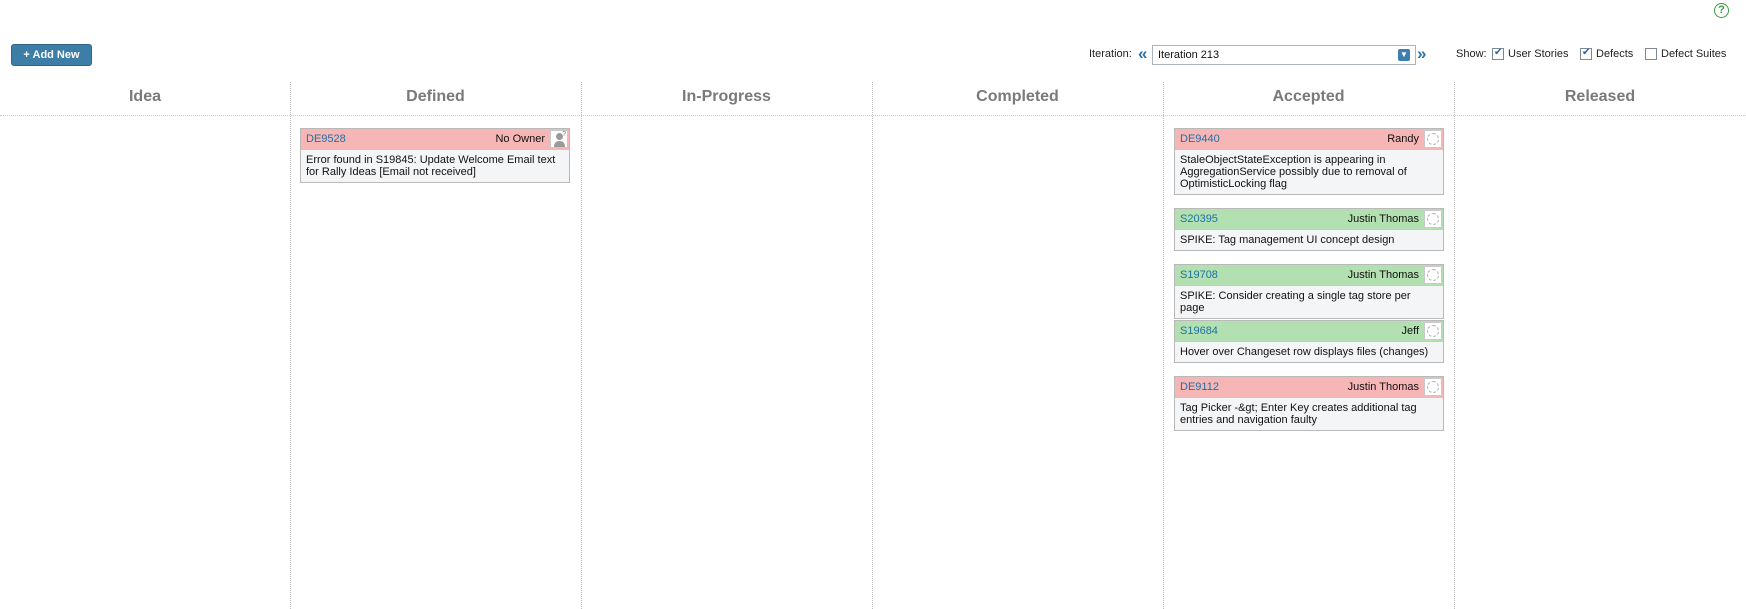 This screenshot has height=609, width=1746. What do you see at coordinates (559, 139) in the screenshot?
I see `person-placeholder-icon: ?` at bounding box center [559, 139].